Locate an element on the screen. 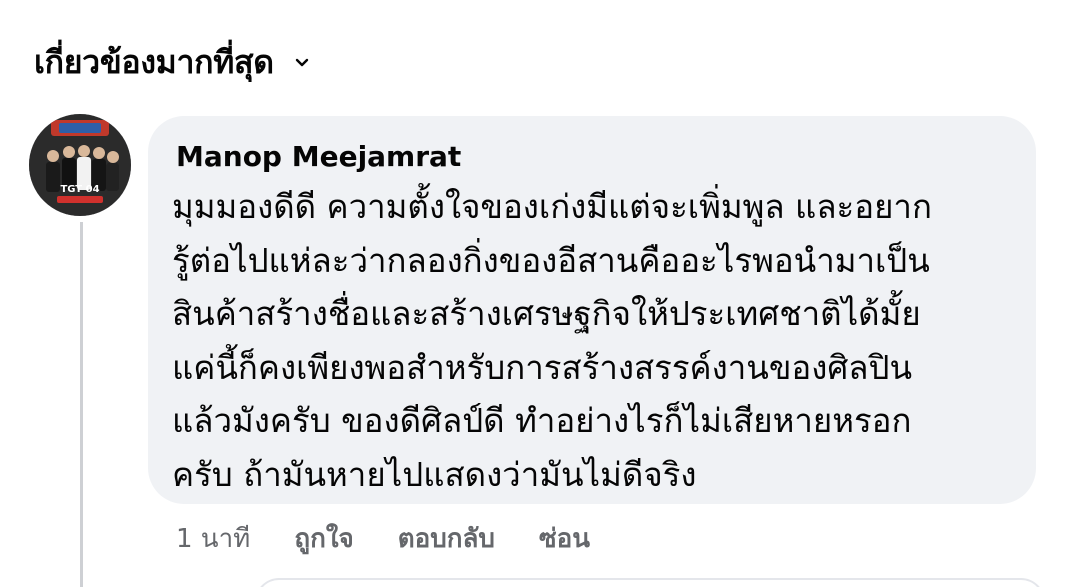  reply-thread-line is located at coordinates (81, 404).